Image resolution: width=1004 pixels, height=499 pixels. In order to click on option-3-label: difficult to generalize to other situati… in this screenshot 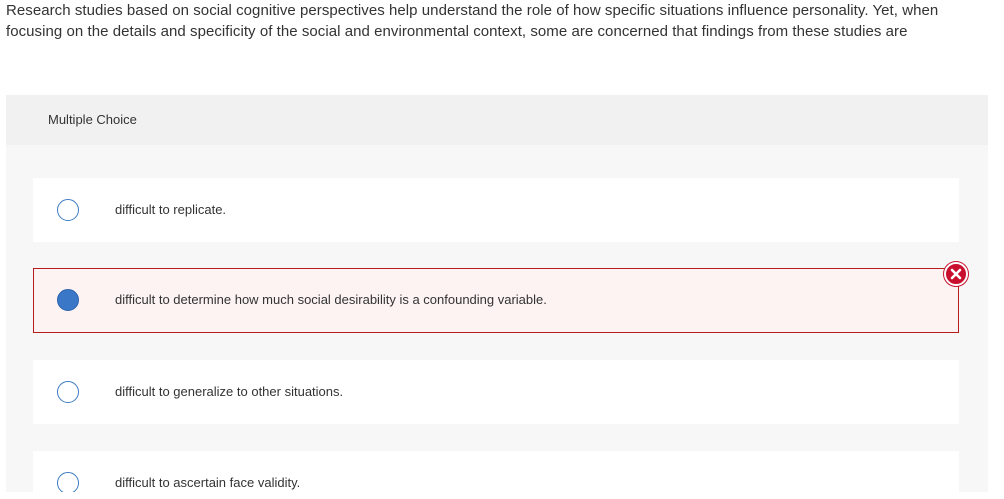, I will do `click(229, 391)`.